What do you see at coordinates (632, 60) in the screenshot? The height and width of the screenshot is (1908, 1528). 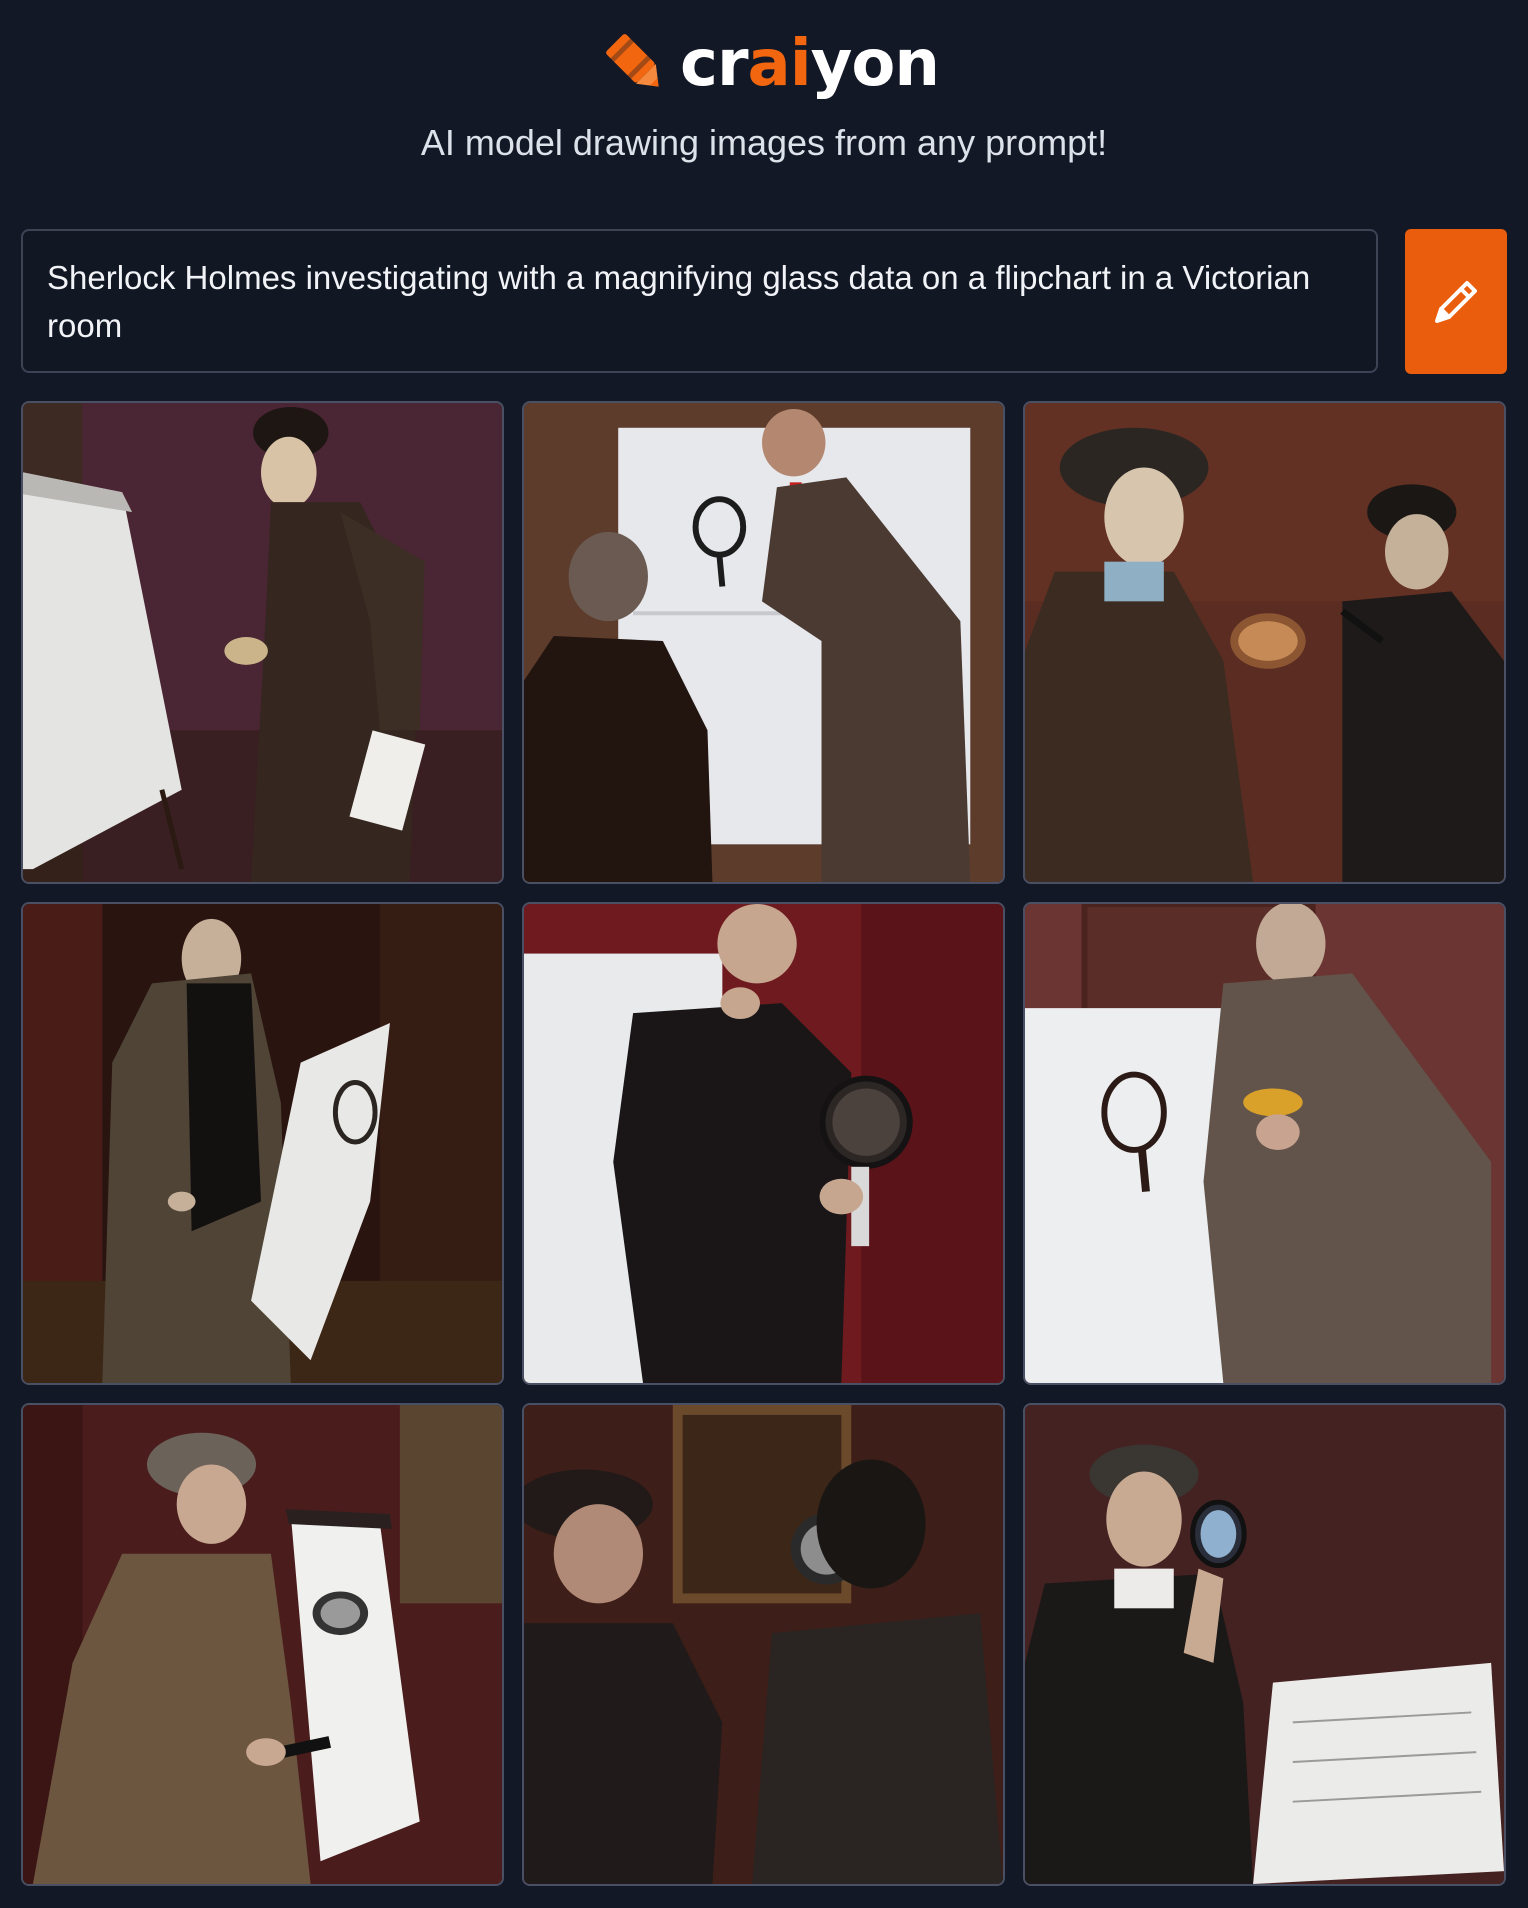 I see `crayon-icon` at bounding box center [632, 60].